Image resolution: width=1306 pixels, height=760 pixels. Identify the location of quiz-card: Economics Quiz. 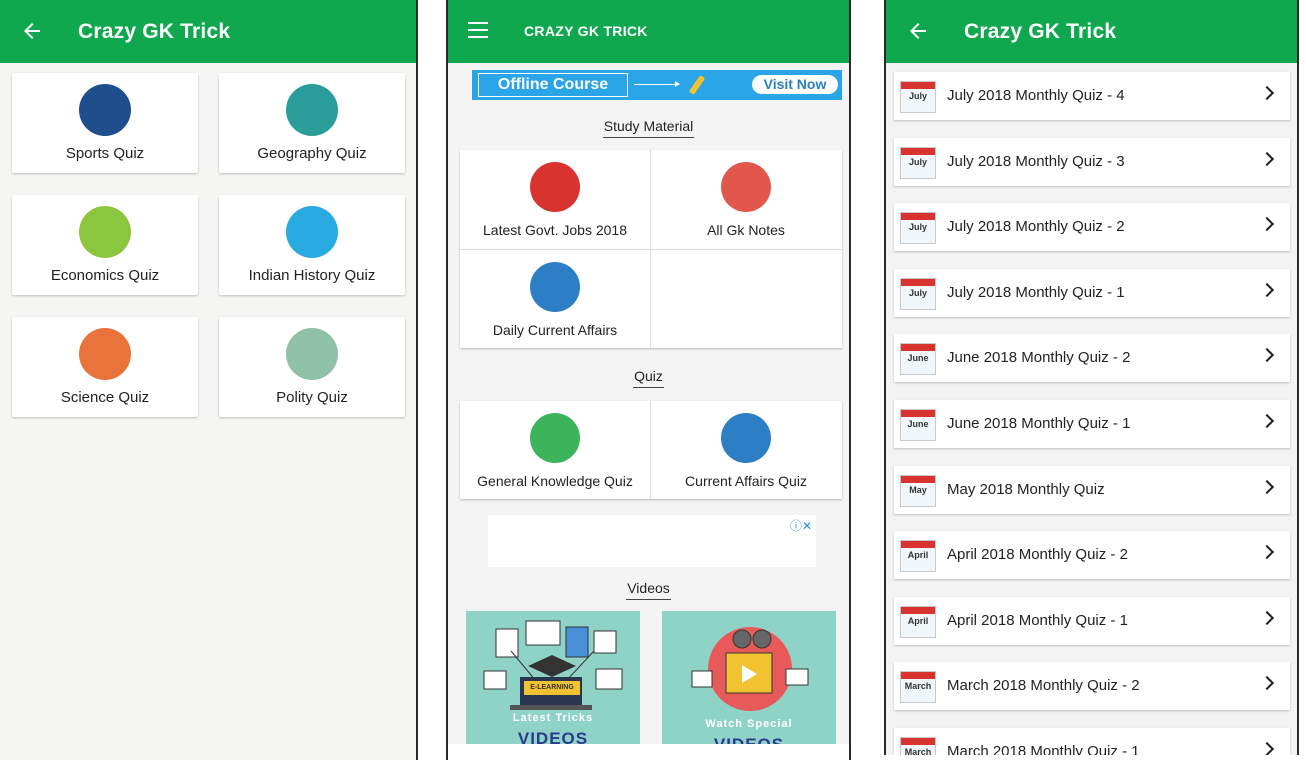
(105, 245).